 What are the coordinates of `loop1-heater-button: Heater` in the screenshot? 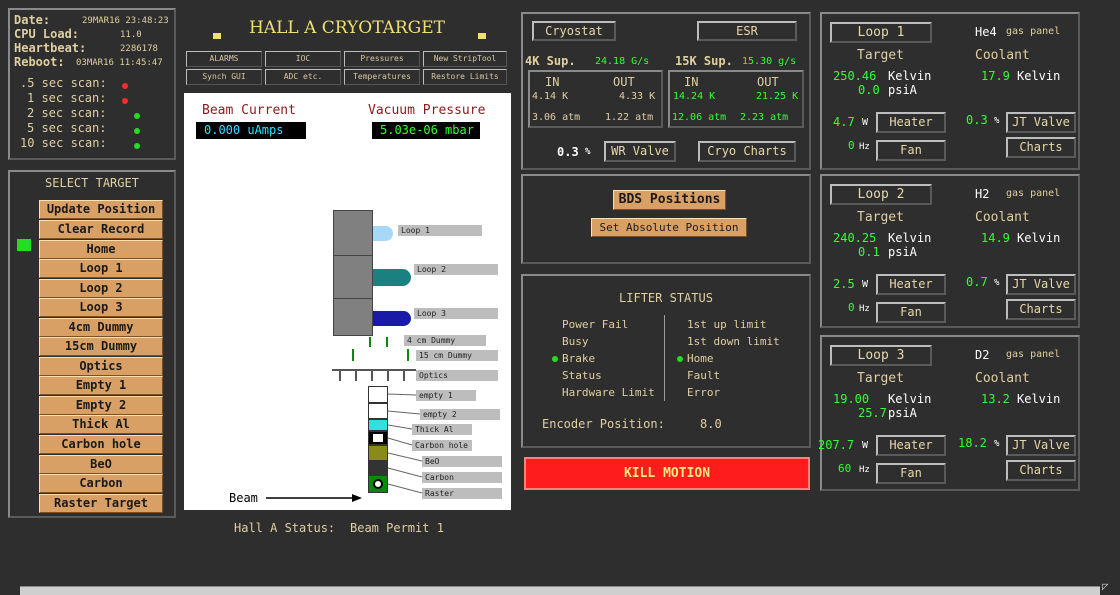 It's located at (911, 122).